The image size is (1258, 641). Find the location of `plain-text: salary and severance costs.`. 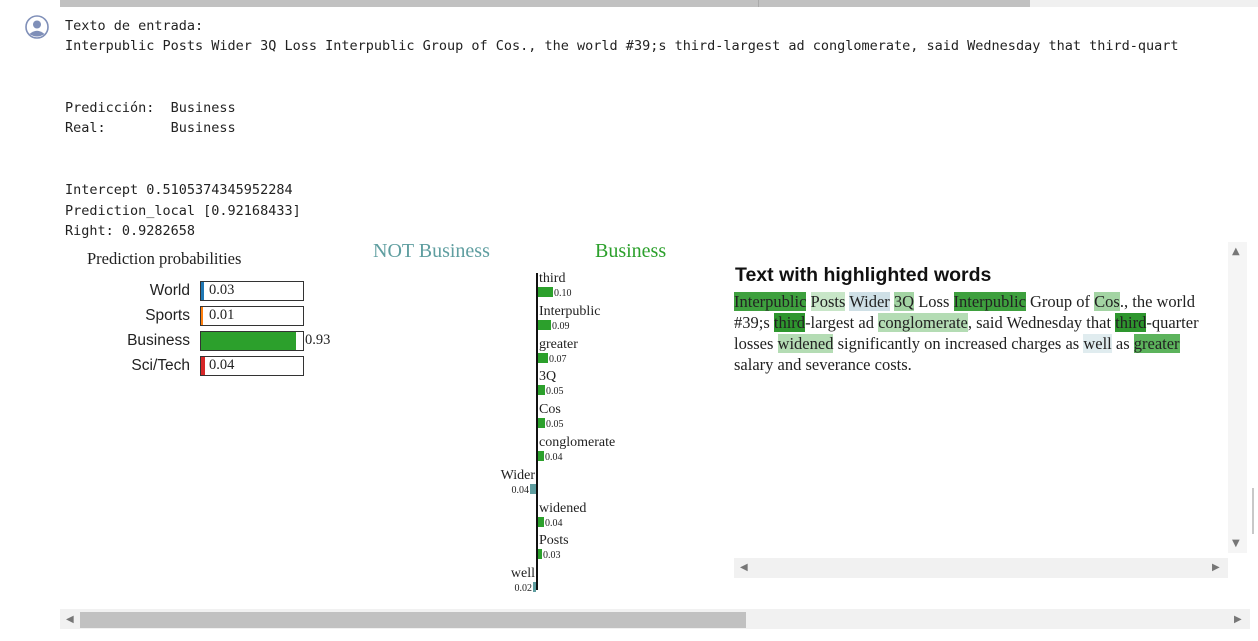

plain-text: salary and severance costs. is located at coordinates (823, 364).